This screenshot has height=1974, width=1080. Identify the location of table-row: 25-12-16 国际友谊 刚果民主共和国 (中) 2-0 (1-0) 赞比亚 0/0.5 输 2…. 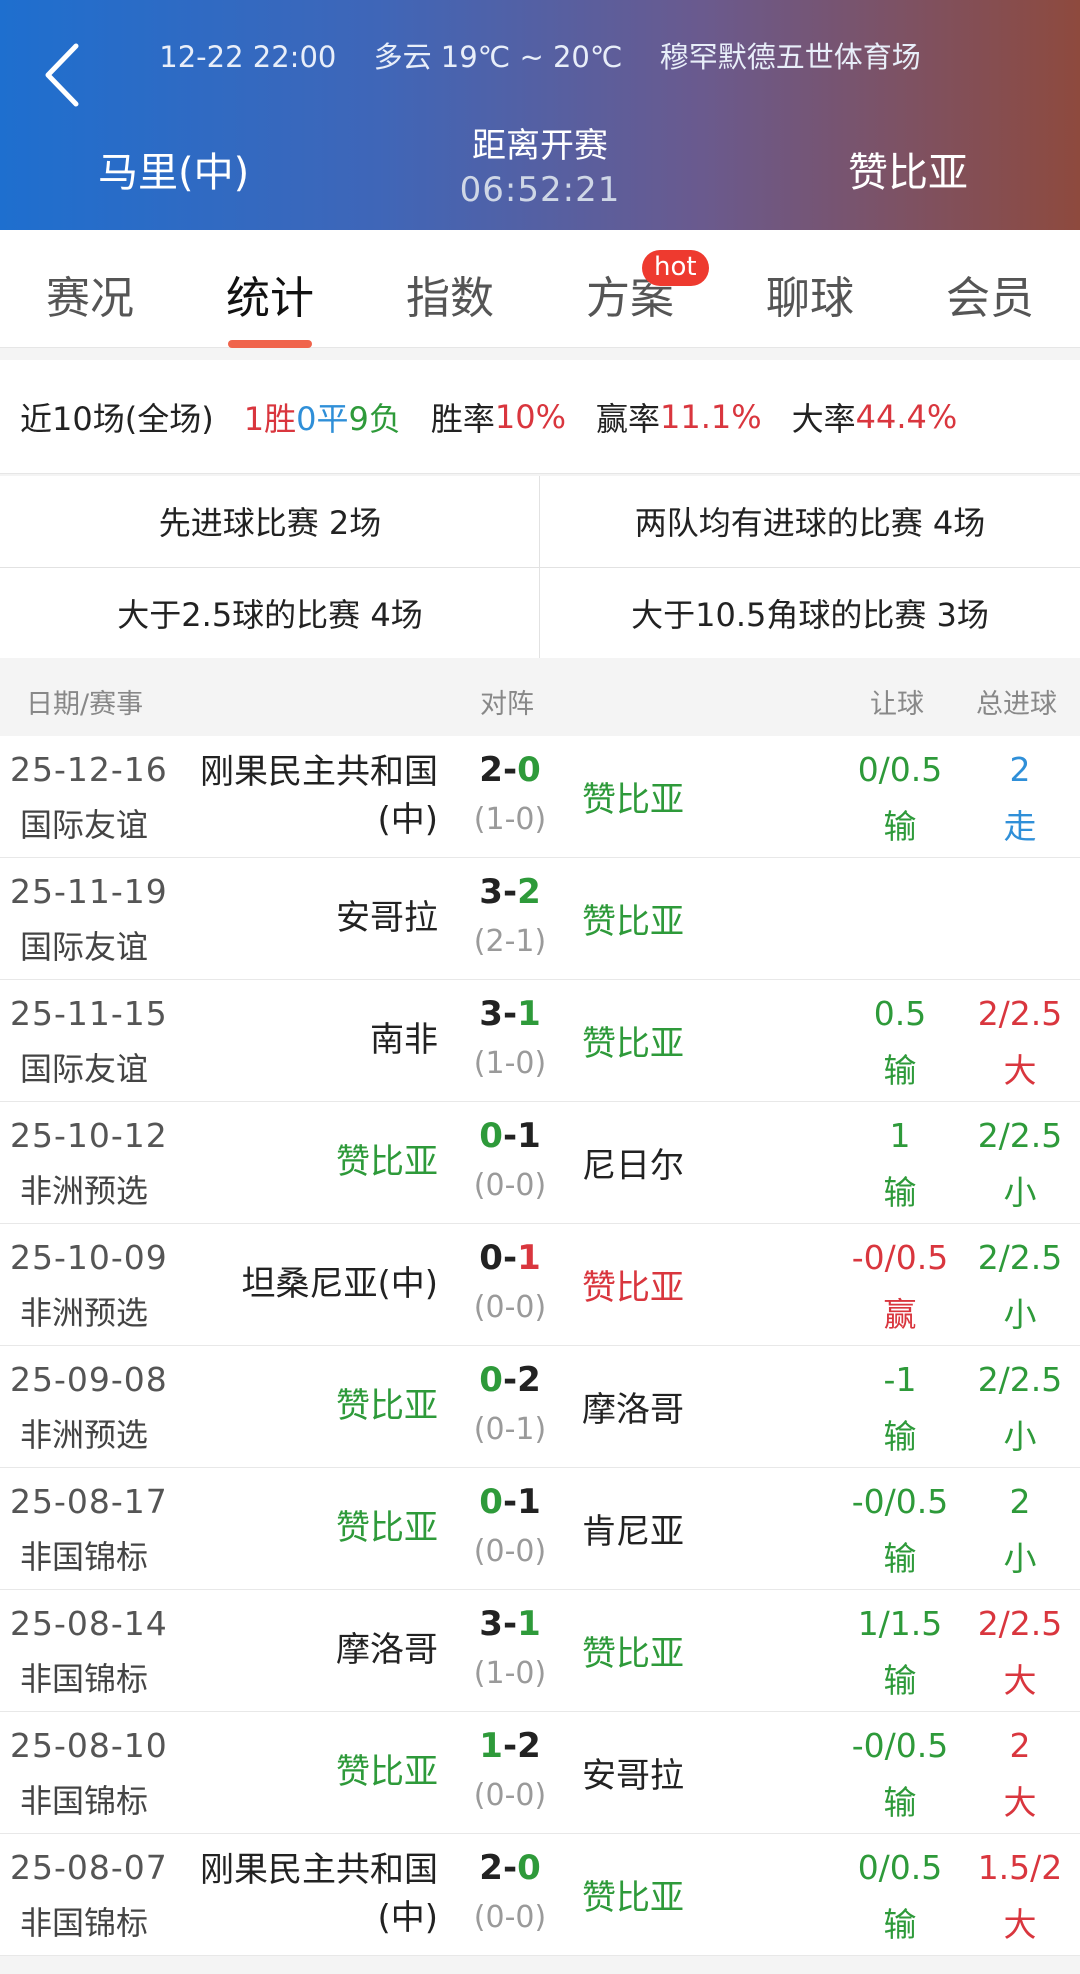
(540, 797).